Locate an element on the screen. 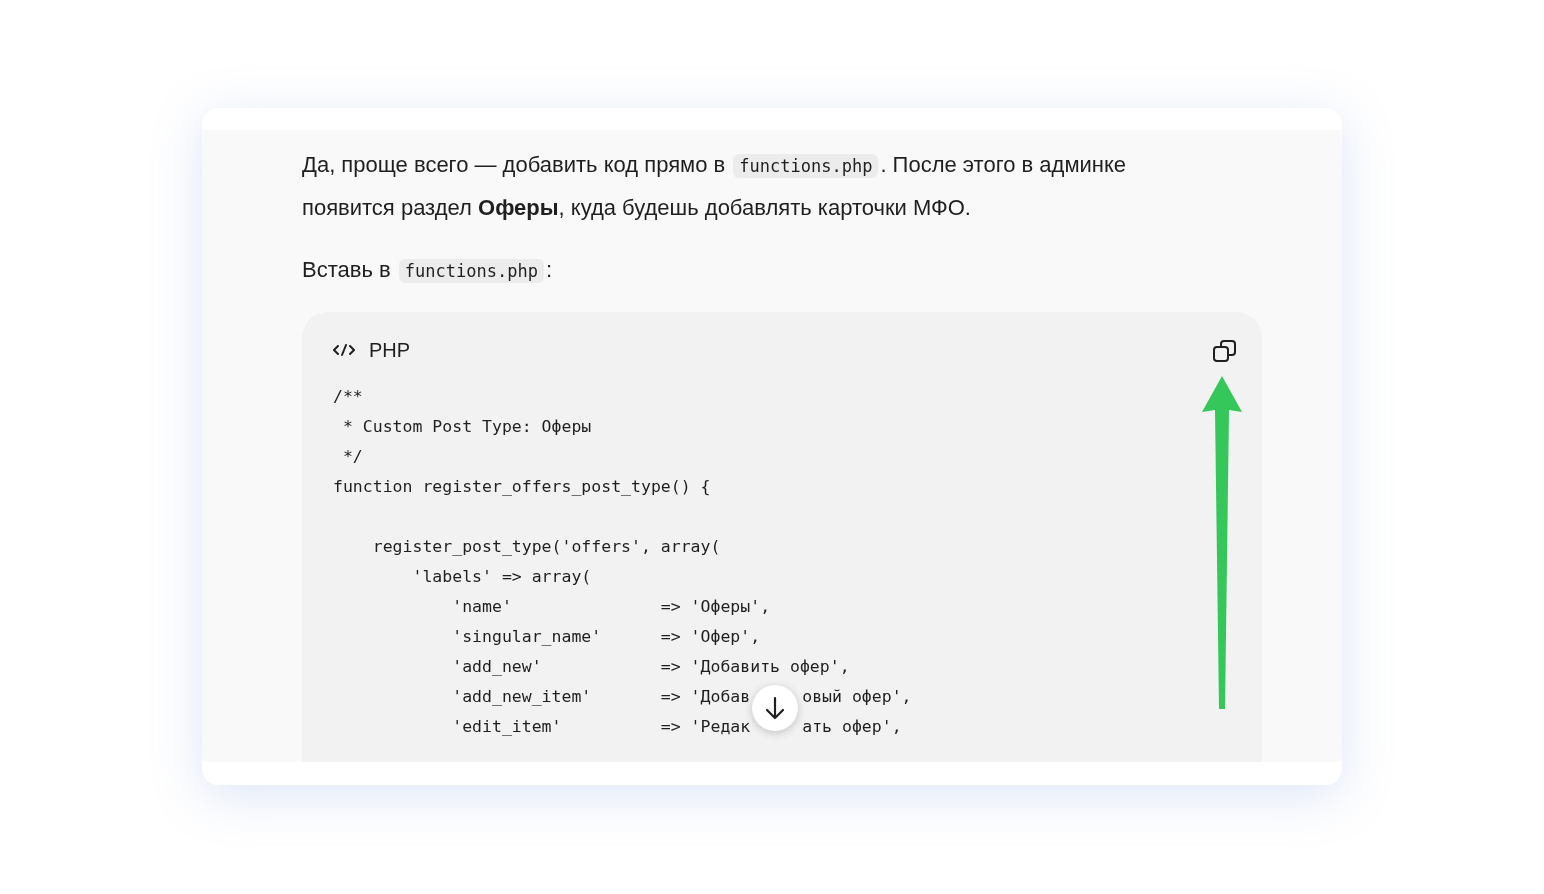 This screenshot has height=894, width=1544. code-line: /** is located at coordinates (348, 397).